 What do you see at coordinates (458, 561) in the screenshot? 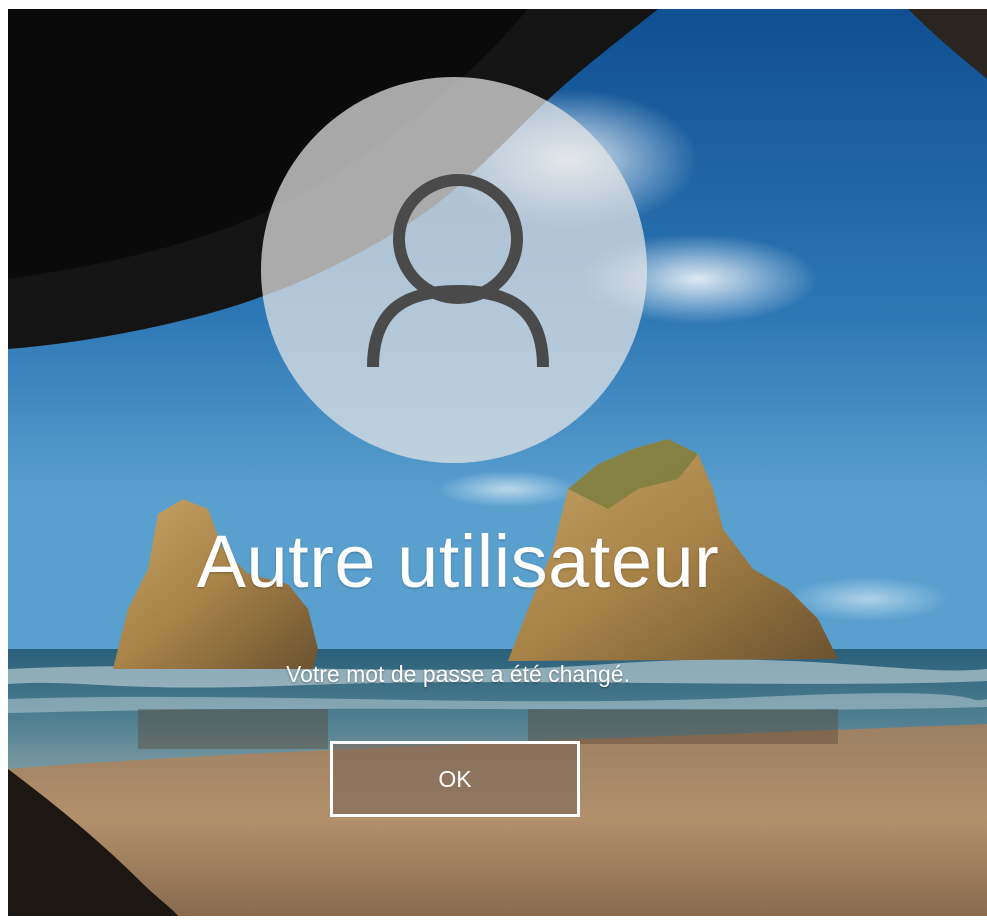
I see `user-name: Autre utilisateur` at bounding box center [458, 561].